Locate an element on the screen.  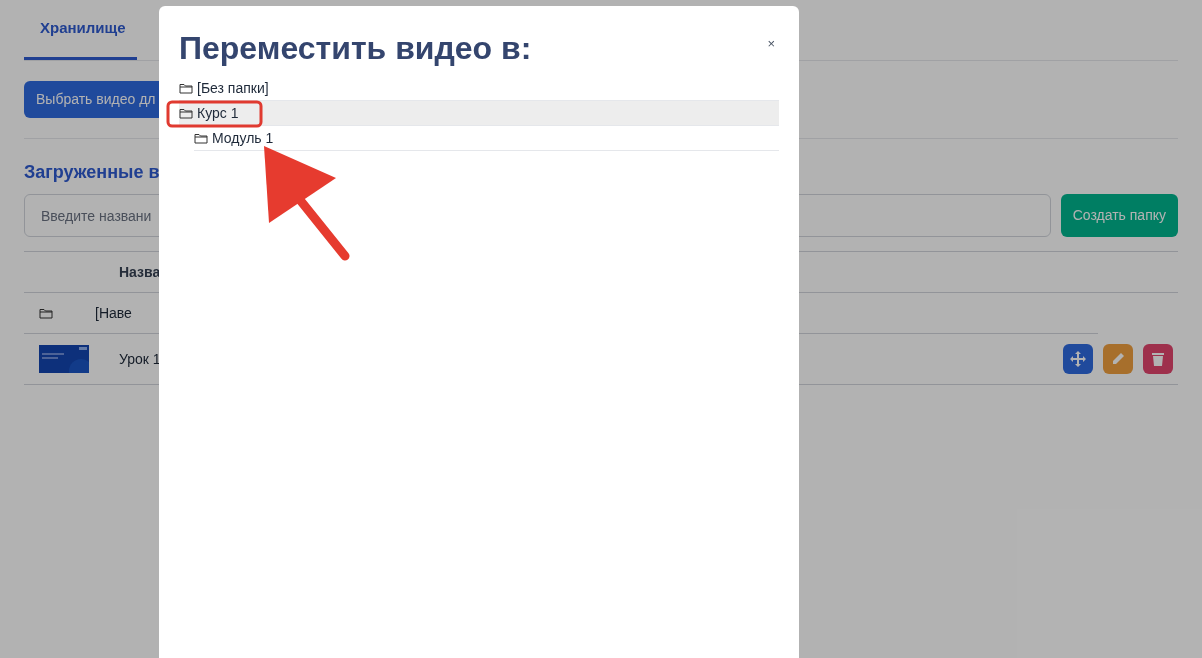
move-button is located at coordinates (1078, 359).